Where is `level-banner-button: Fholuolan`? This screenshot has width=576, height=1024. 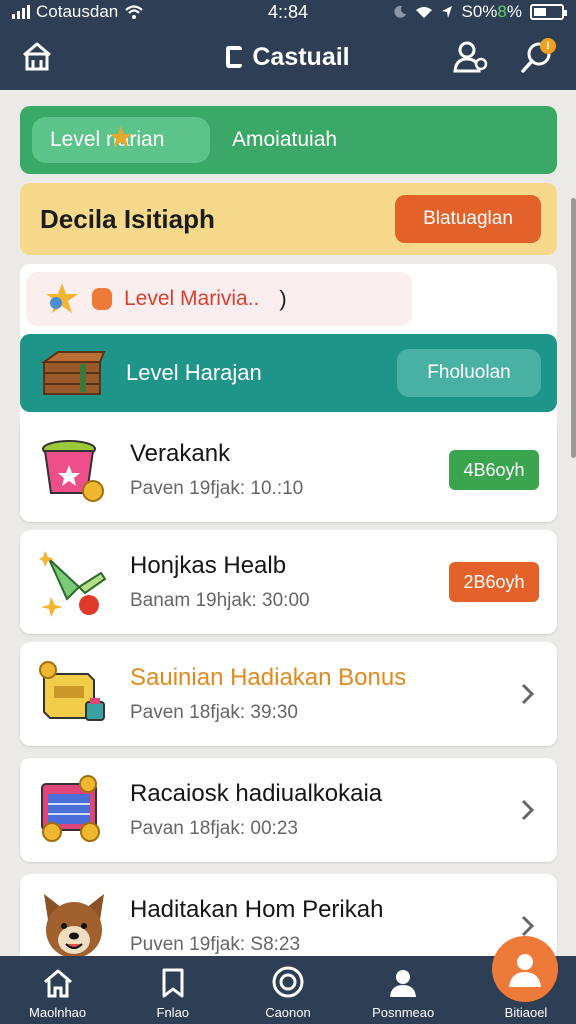 level-banner-button: Fholuolan is located at coordinates (469, 373).